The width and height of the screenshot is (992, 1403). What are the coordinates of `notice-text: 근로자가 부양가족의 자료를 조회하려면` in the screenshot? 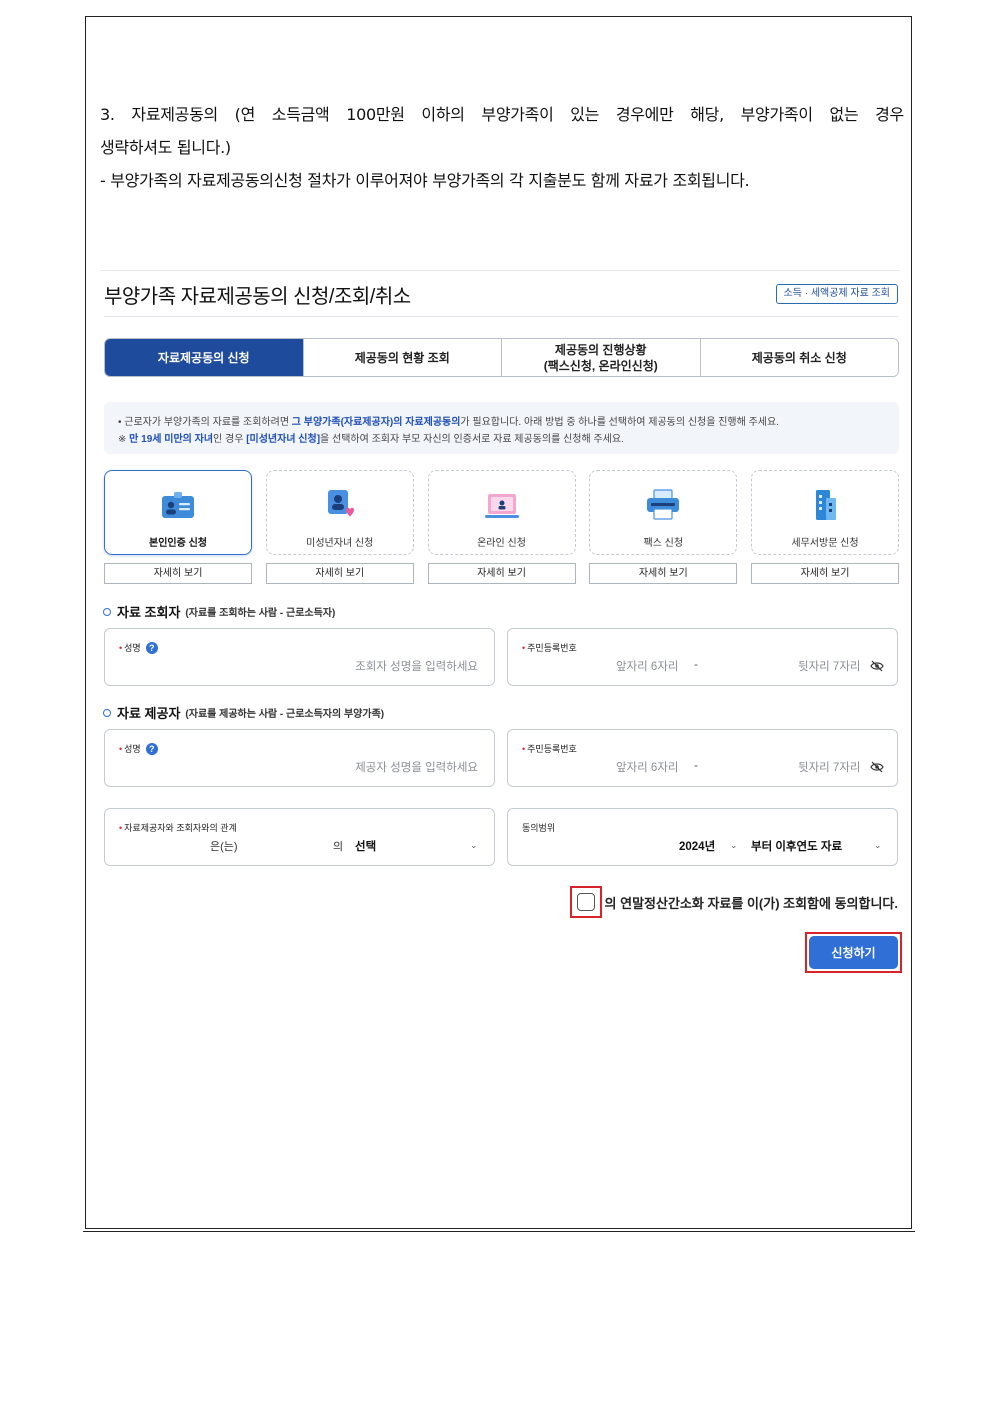 It's located at (208, 422).